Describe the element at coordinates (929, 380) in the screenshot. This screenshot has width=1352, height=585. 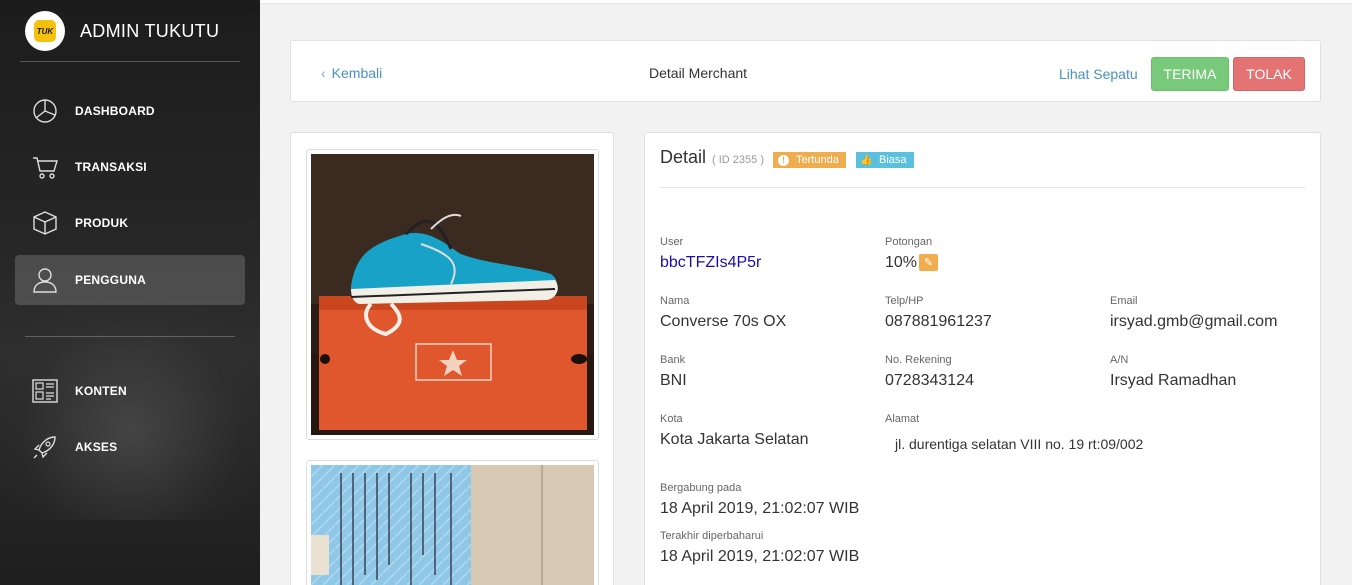
I see `field-value: 0728343124` at that location.